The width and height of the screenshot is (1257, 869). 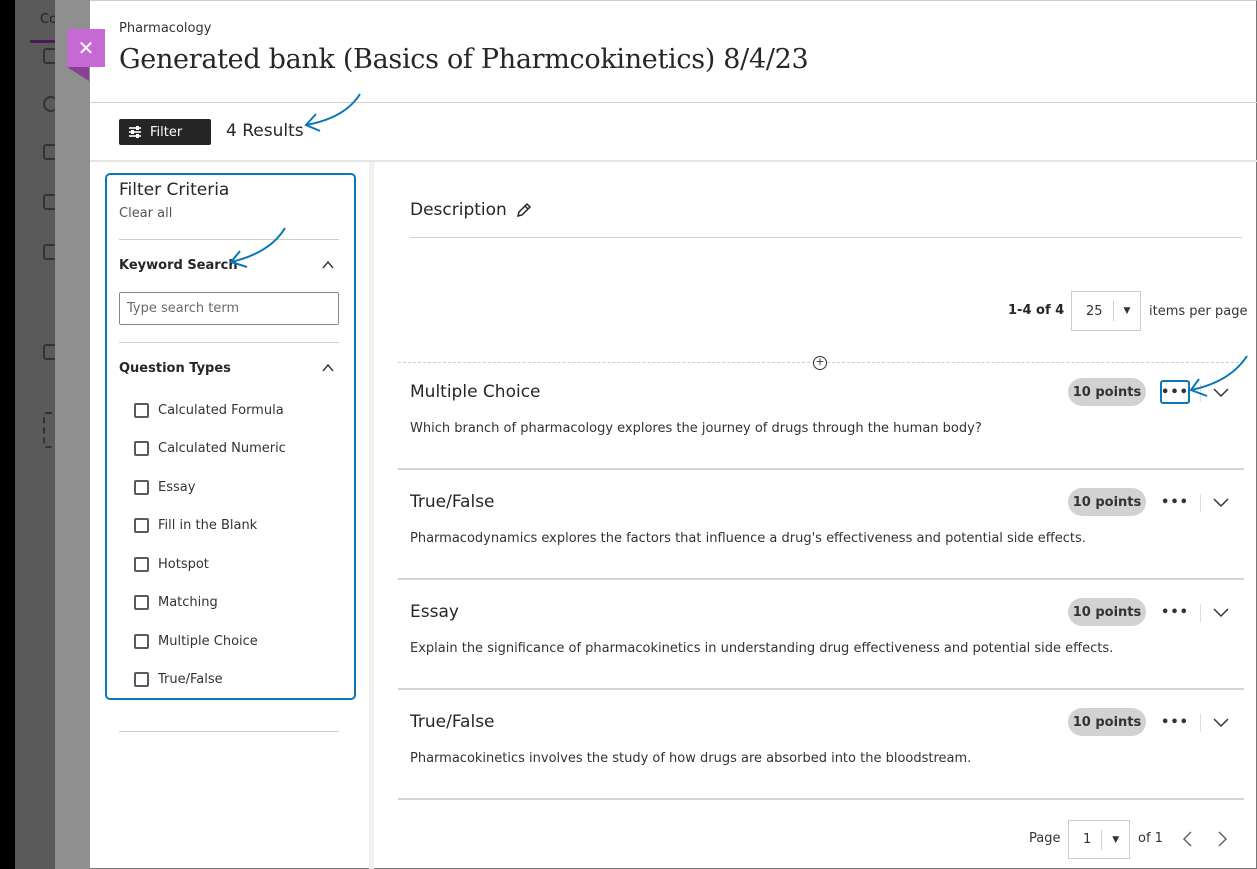 I want to click on background-tab-underline, so click(x=42, y=41).